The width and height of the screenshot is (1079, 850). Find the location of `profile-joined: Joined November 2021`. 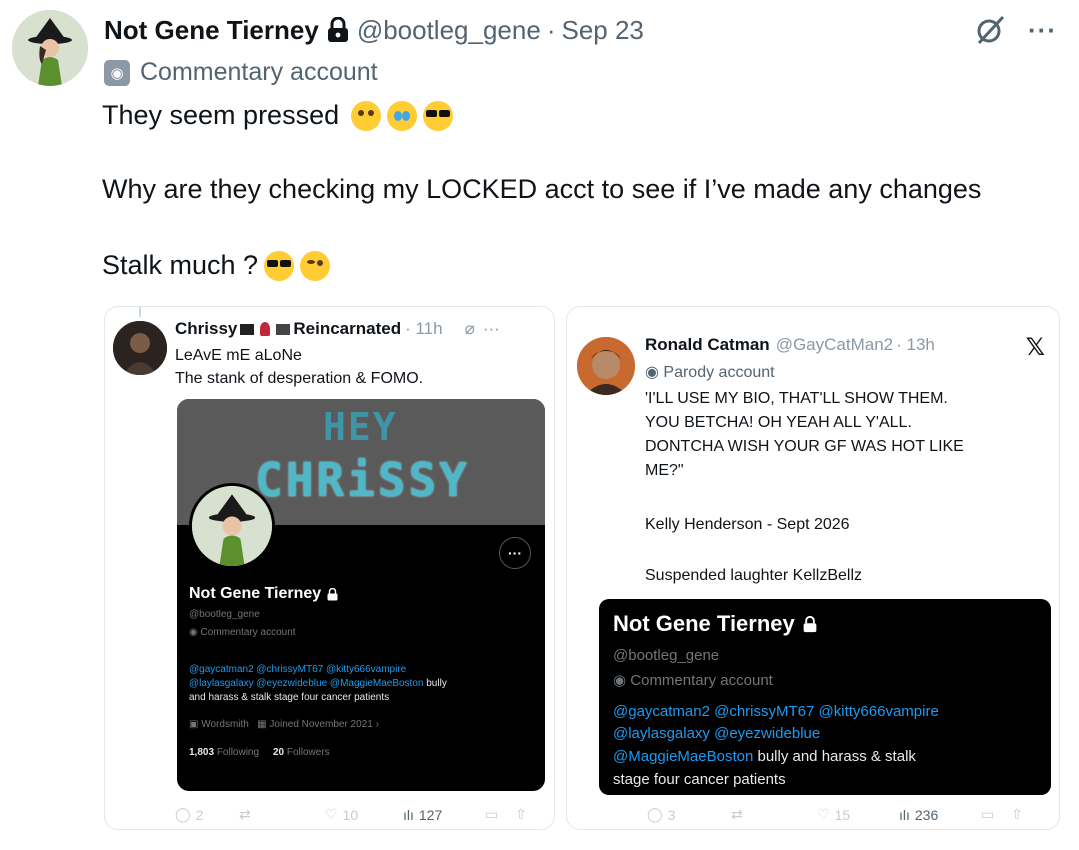

profile-joined: Joined November 2021 is located at coordinates (321, 724).